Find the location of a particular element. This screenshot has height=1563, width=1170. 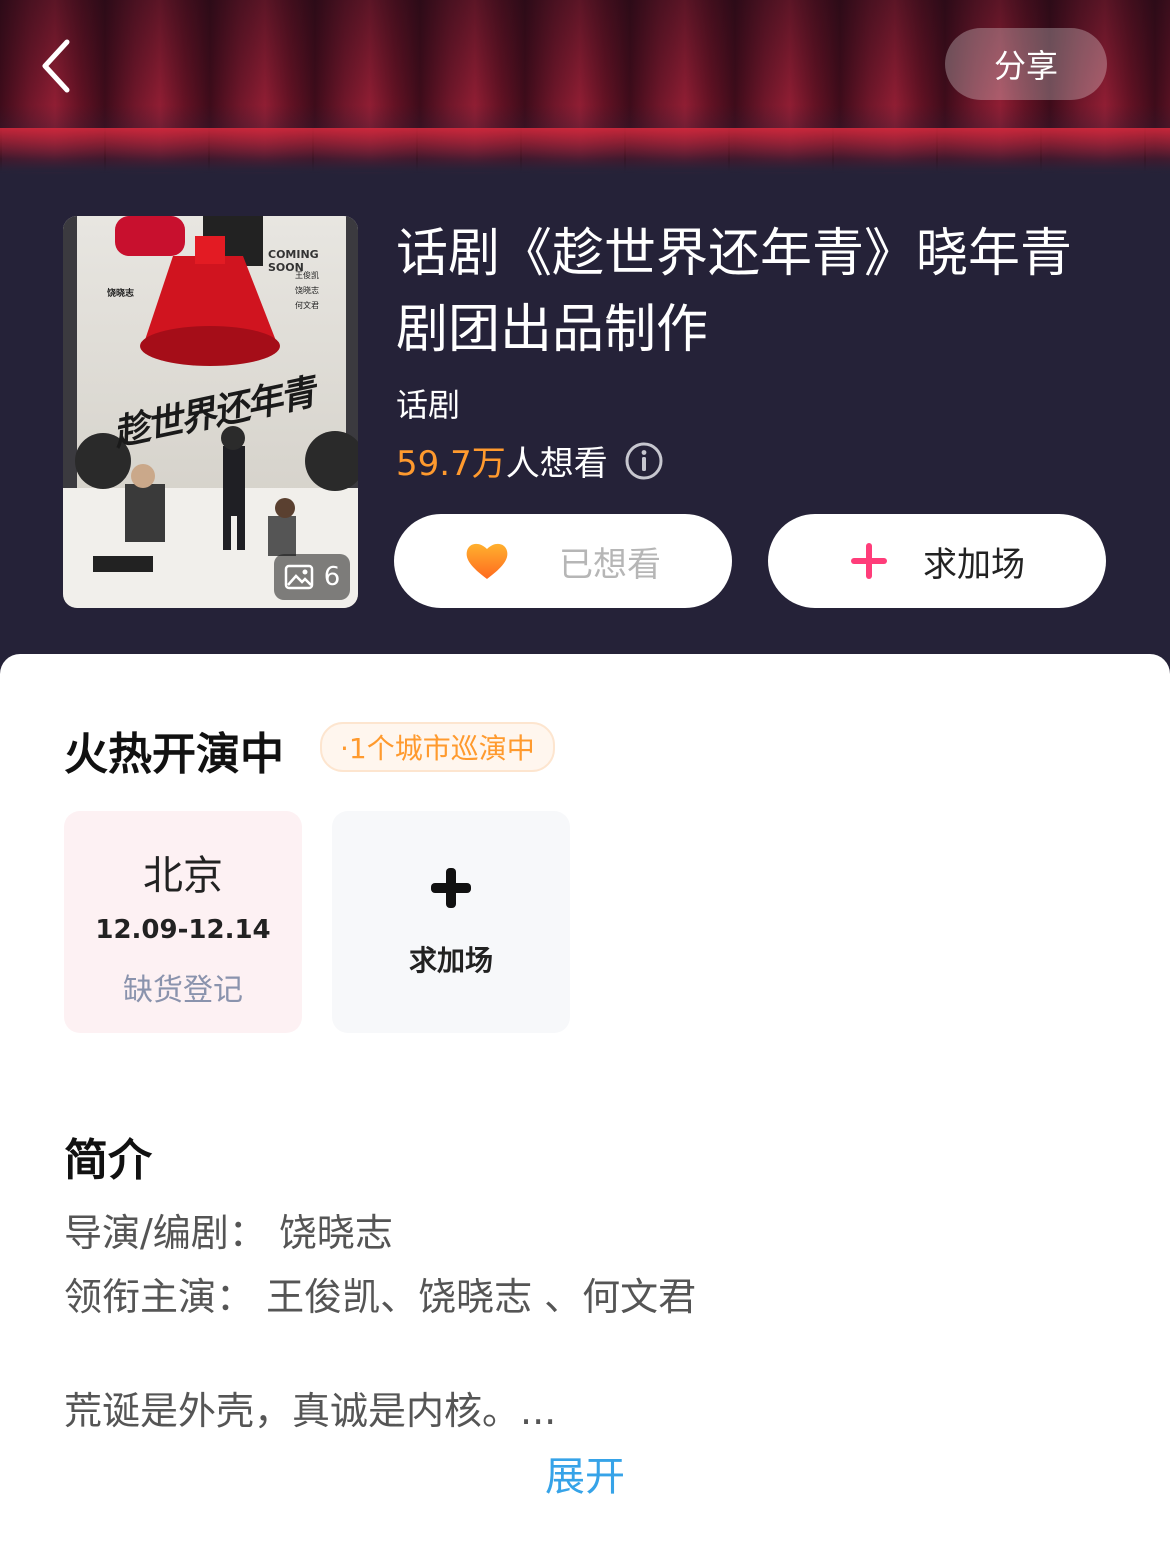

want-count-label: 人想看 is located at coordinates (556, 464).